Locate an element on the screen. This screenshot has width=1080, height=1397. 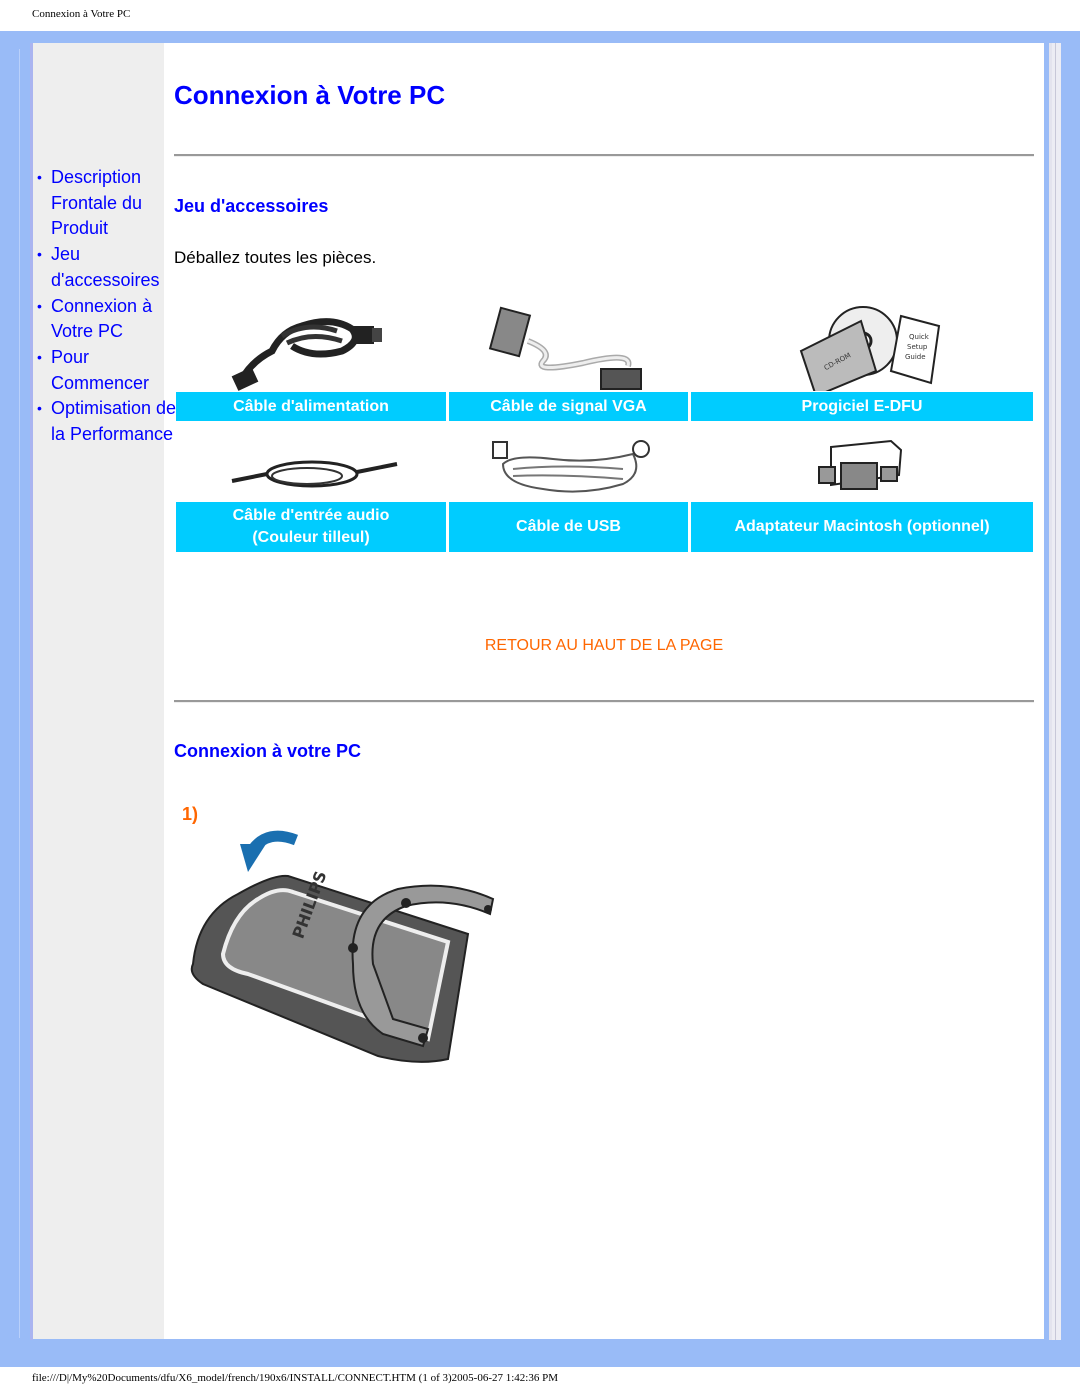
label-audio-cable: Câble d'entrée audio (Couleur tilleul) is located at coordinates (311, 527).